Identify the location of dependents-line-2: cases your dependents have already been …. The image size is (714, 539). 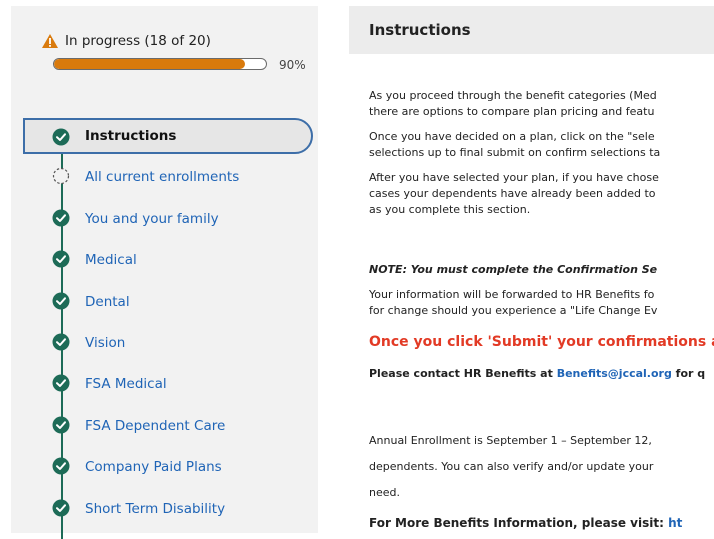
(512, 193).